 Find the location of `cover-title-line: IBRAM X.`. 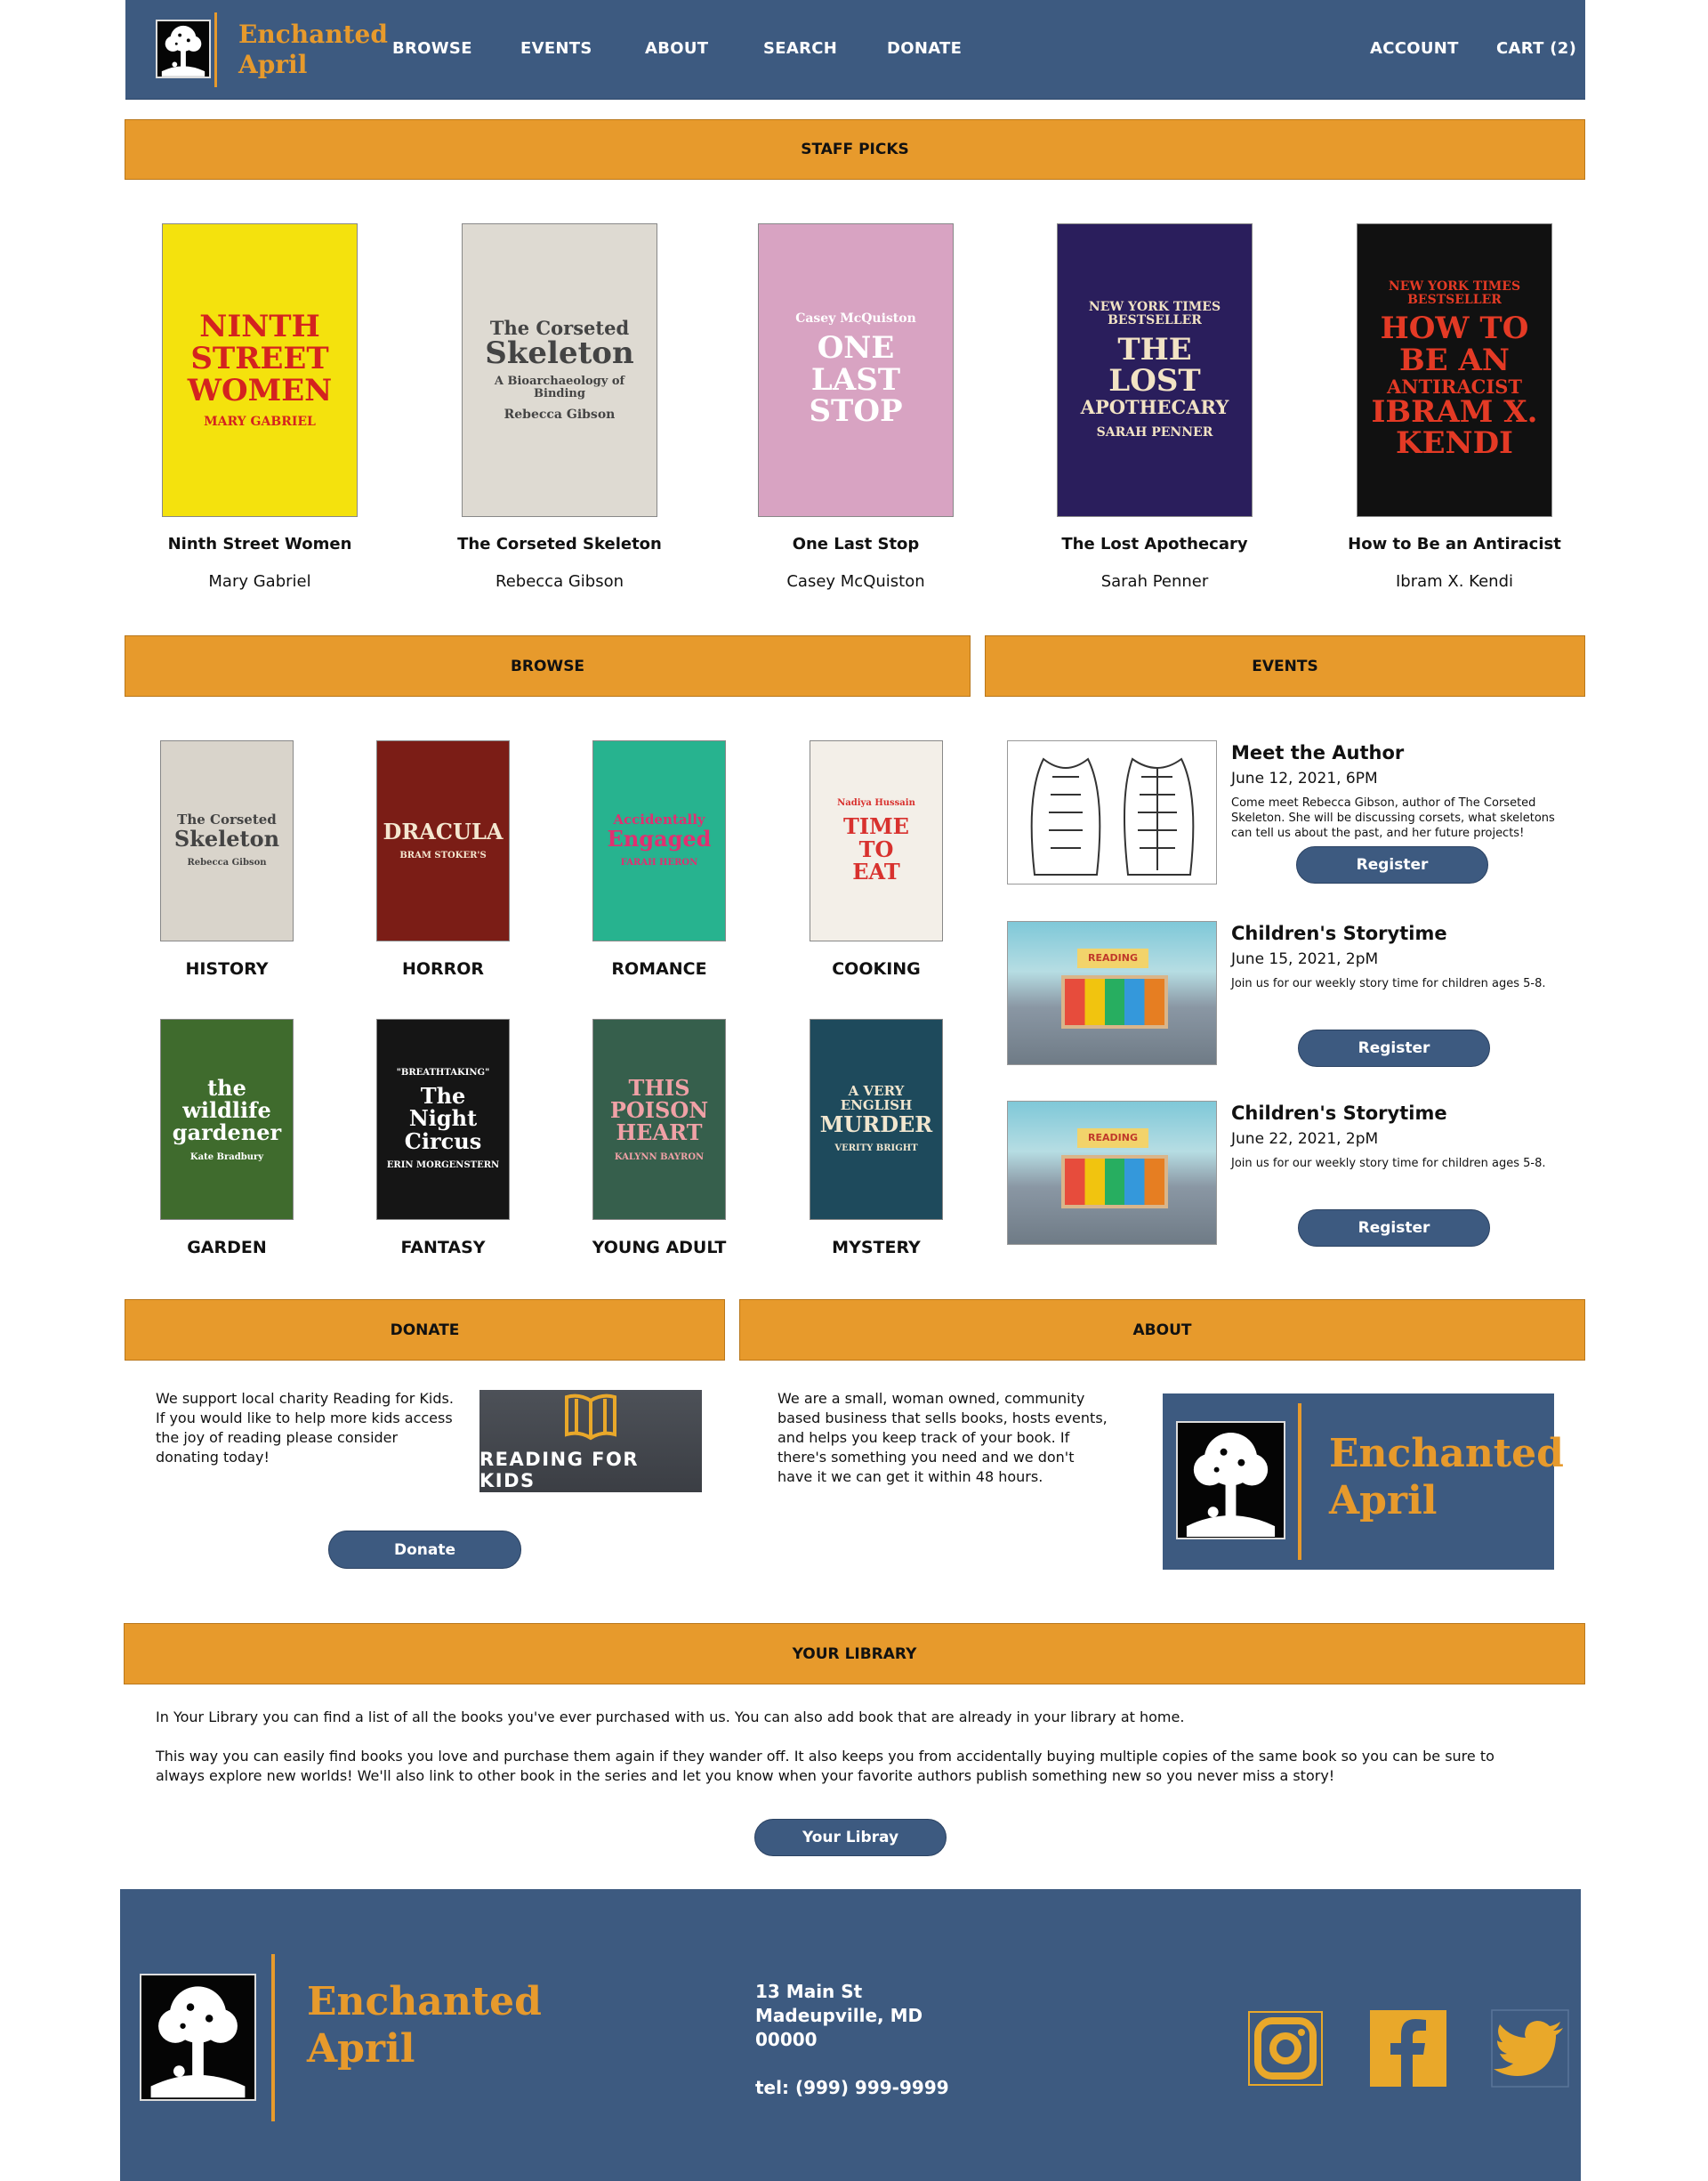

cover-title-line: IBRAM X. is located at coordinates (1454, 411).